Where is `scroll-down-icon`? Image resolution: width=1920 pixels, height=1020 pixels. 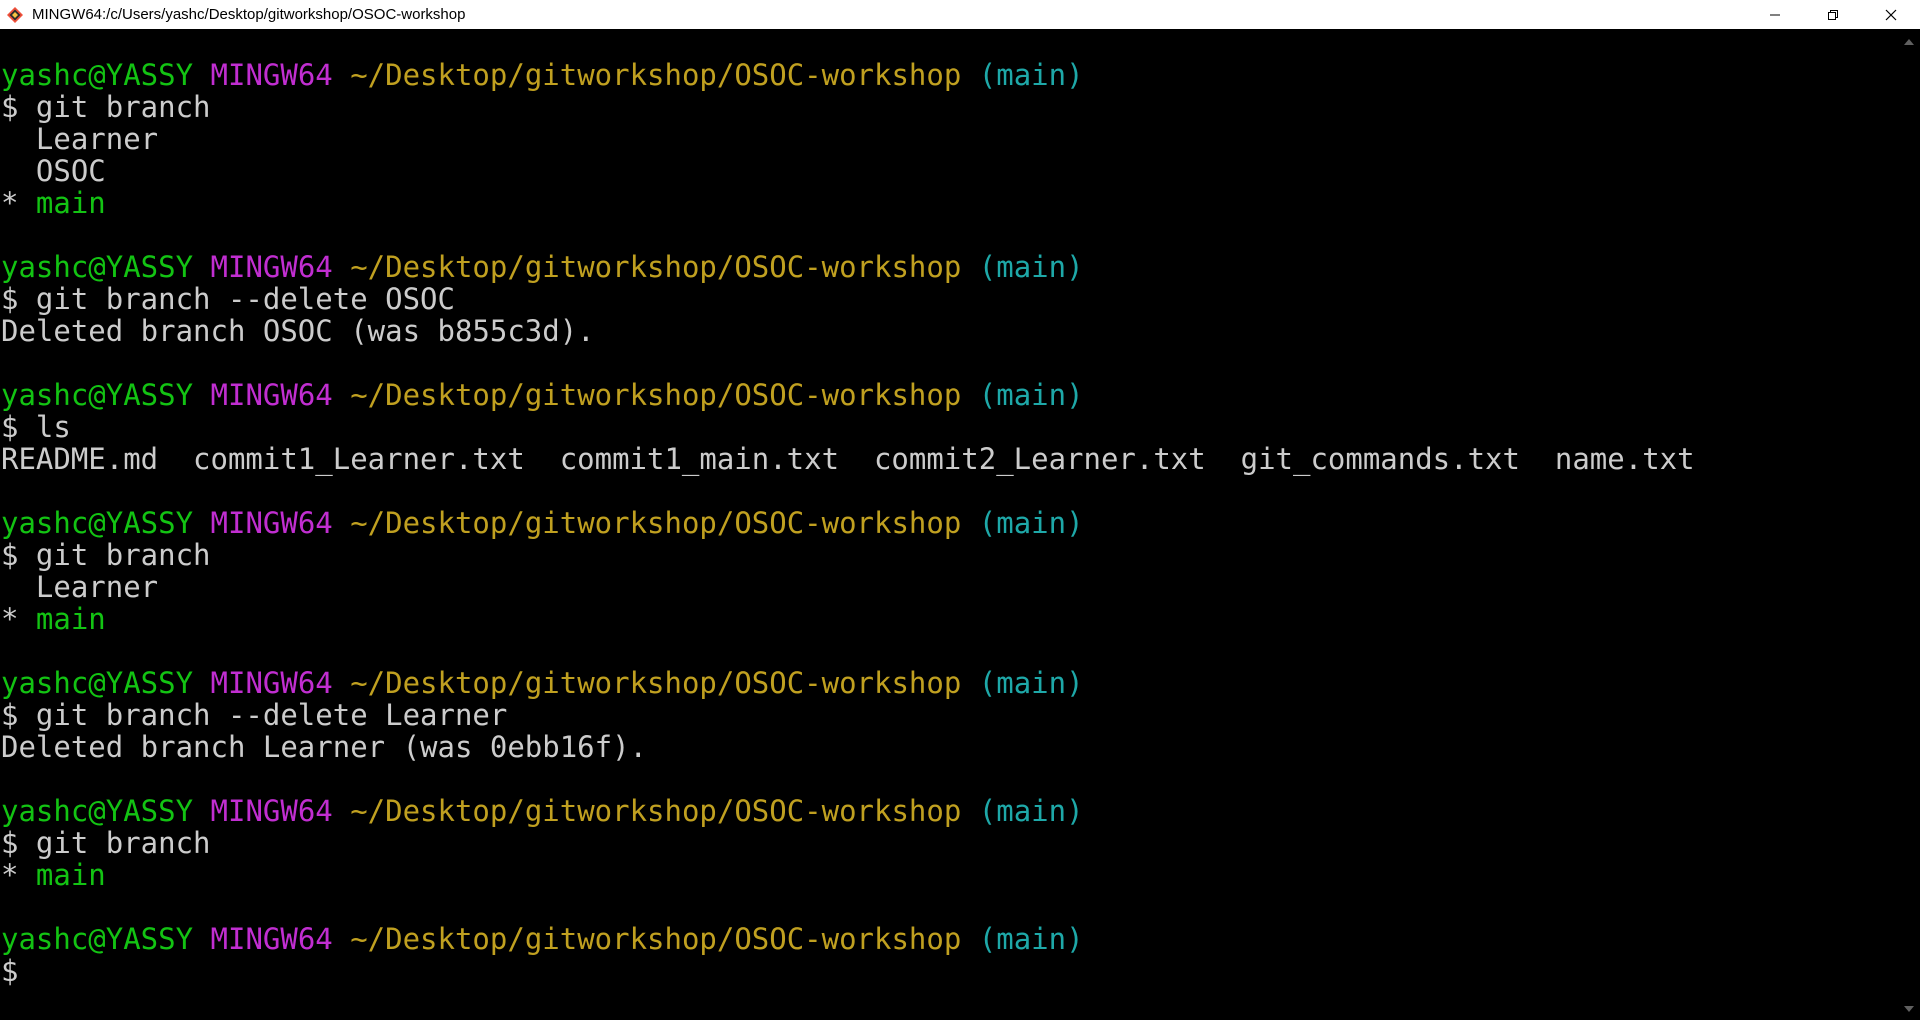
scroll-down-icon is located at coordinates (1909, 1009).